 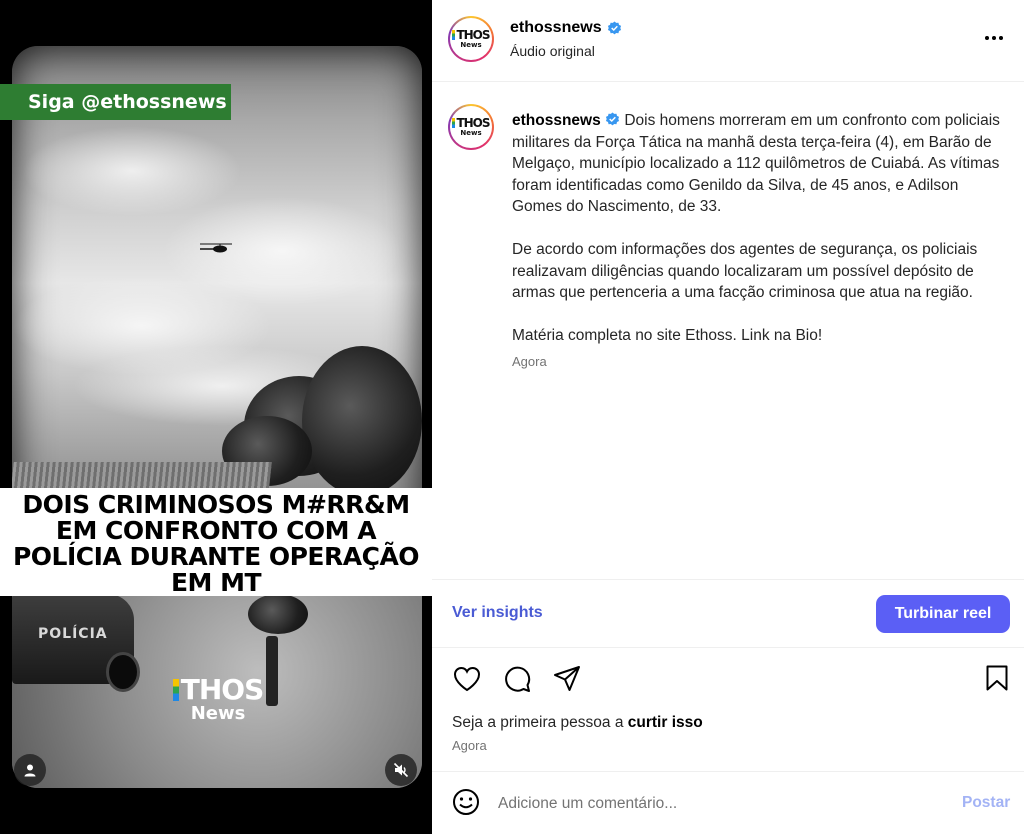 I want to click on boost-reel-button: Turbinar reel, so click(x=943, y=614).